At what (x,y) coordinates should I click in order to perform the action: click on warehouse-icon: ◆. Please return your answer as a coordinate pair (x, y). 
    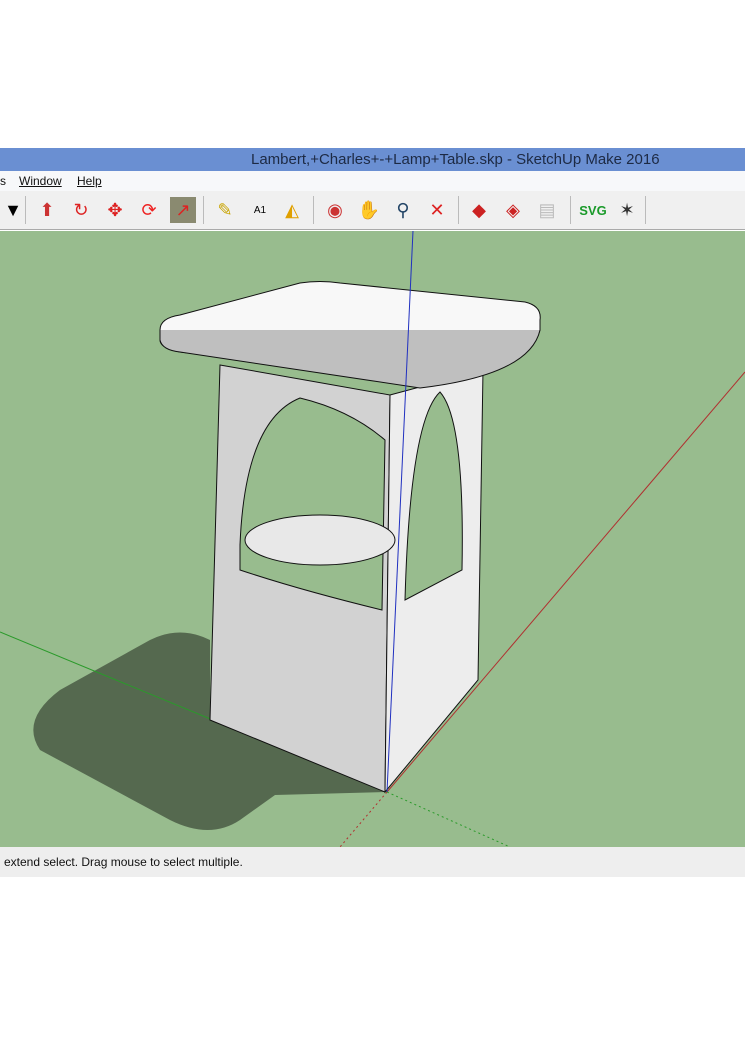
    Looking at the image, I should click on (479, 210).